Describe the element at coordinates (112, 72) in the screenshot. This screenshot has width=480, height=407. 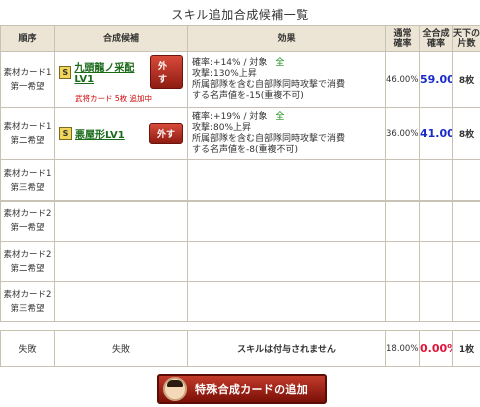
I see `skill-name-link: 九頭龍ノ采配LV1` at that location.